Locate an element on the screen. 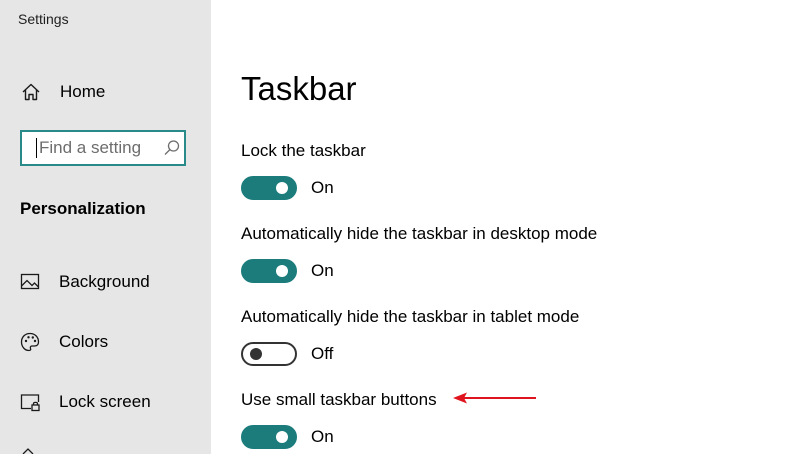 The image size is (800, 454). sidebar-item-lock-screen: Lock screen is located at coordinates (105, 402).